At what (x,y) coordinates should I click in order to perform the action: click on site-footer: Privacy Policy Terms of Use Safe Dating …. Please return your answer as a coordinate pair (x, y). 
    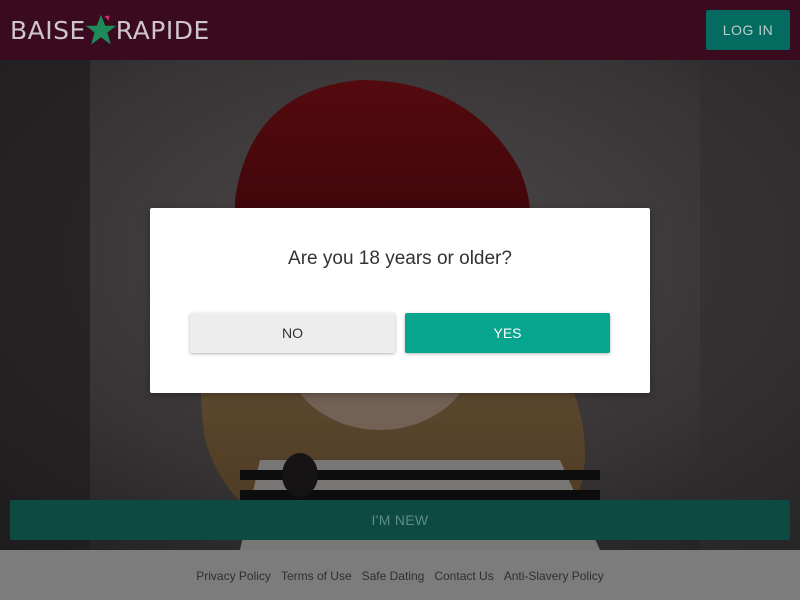
    Looking at the image, I should click on (400, 575).